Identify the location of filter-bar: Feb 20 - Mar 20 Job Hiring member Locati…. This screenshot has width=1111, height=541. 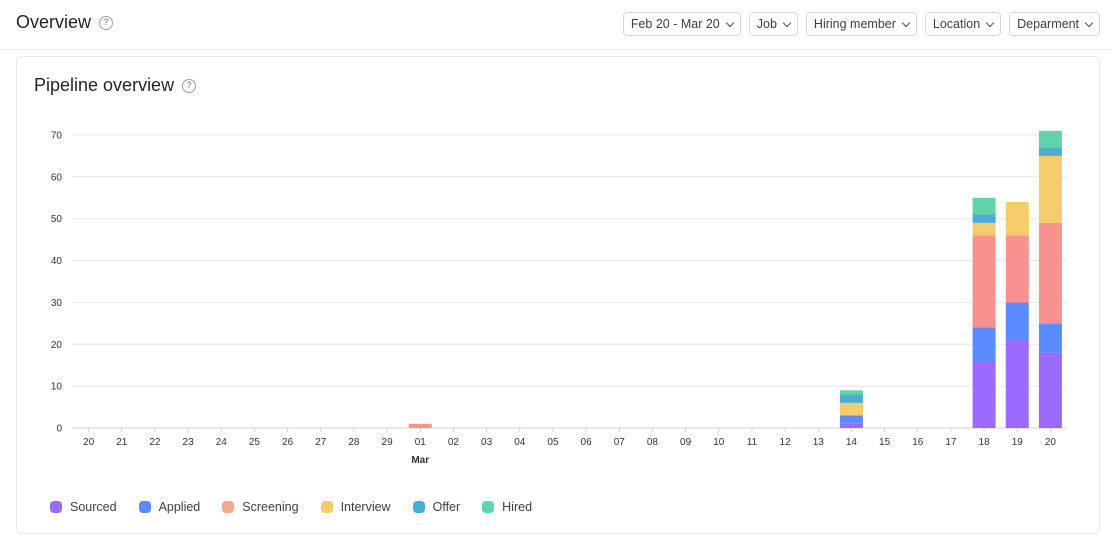
(861, 24).